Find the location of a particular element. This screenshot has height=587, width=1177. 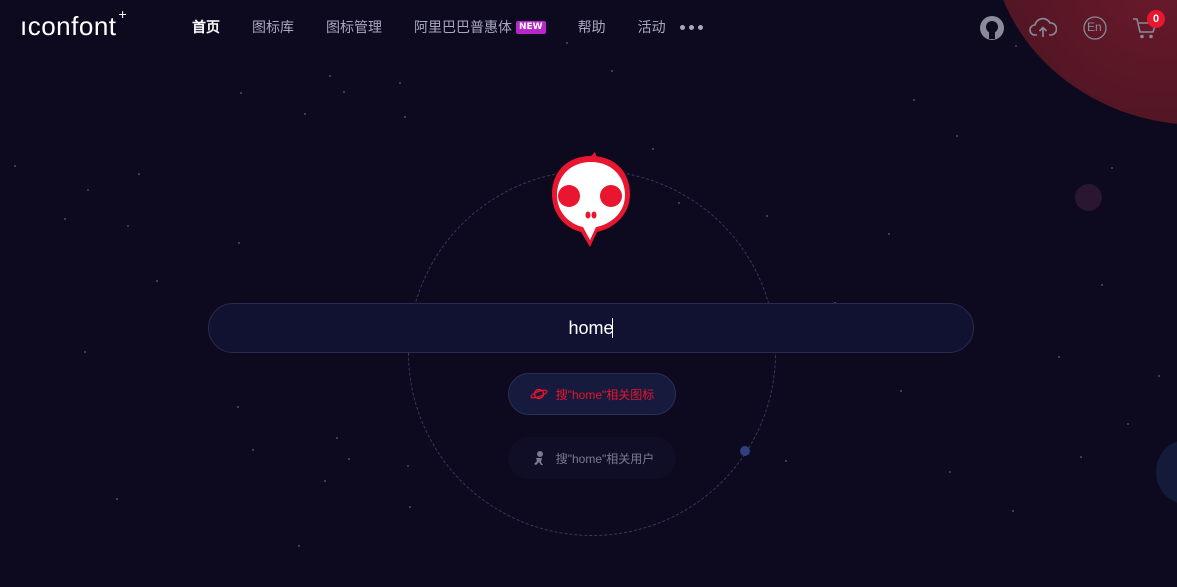

nav-icon-library: 图标库 is located at coordinates (273, 27).